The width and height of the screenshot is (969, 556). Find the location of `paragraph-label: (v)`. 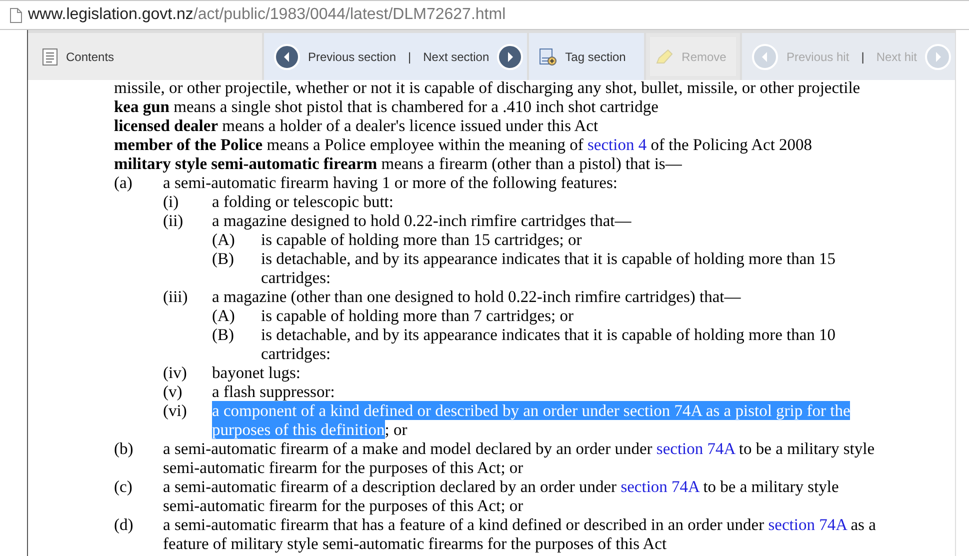

paragraph-label: (v) is located at coordinates (173, 391).